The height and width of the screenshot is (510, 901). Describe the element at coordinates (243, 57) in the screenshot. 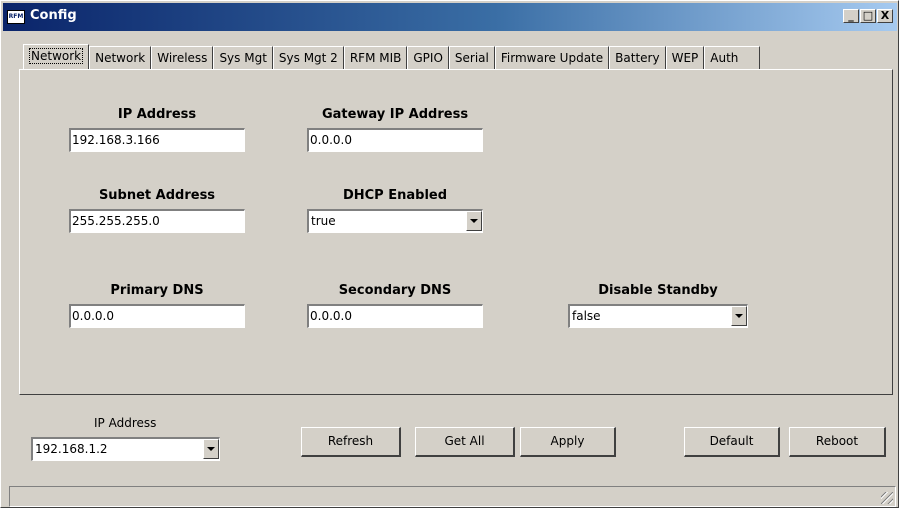

I see `tab-sys-mgt: Sys Mgt` at that location.